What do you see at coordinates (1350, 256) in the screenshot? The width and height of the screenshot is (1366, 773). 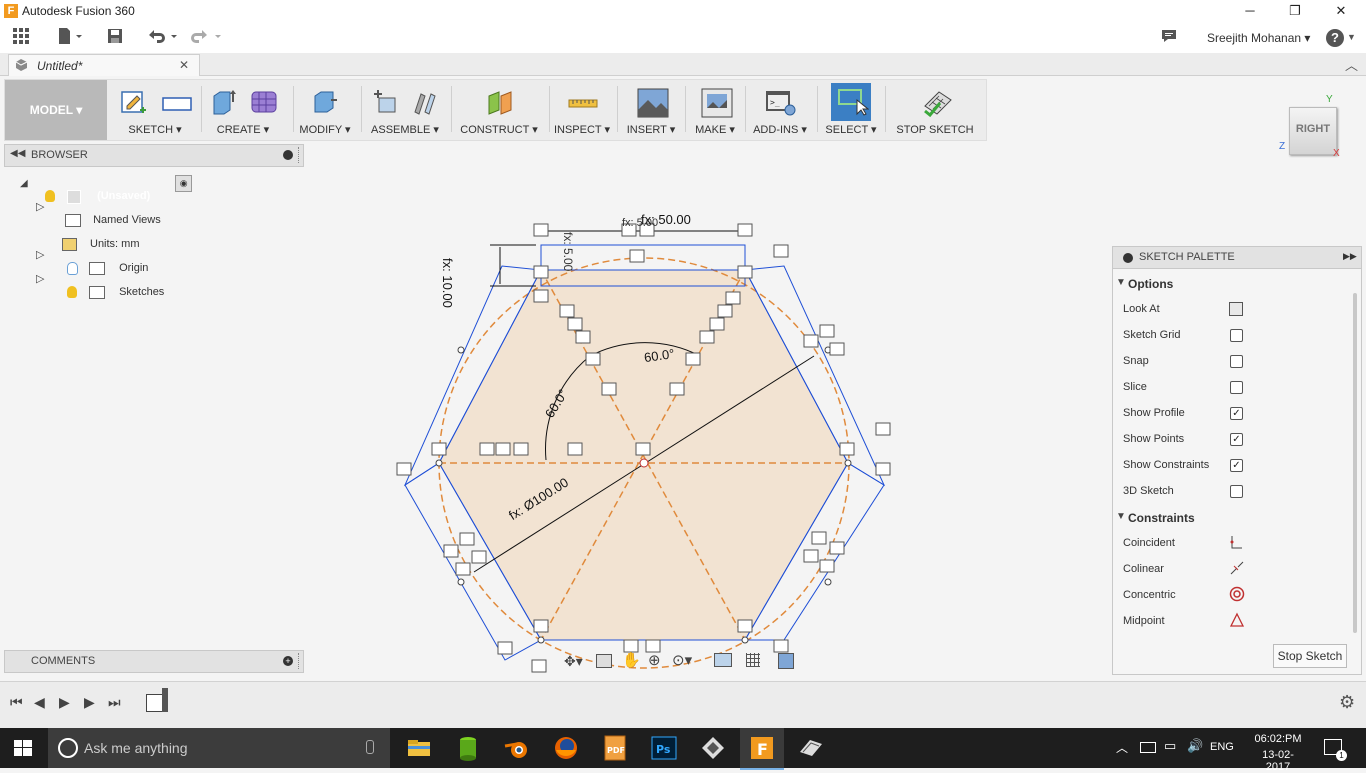 I see `expand-arrows-icon: ▶▶` at bounding box center [1350, 256].